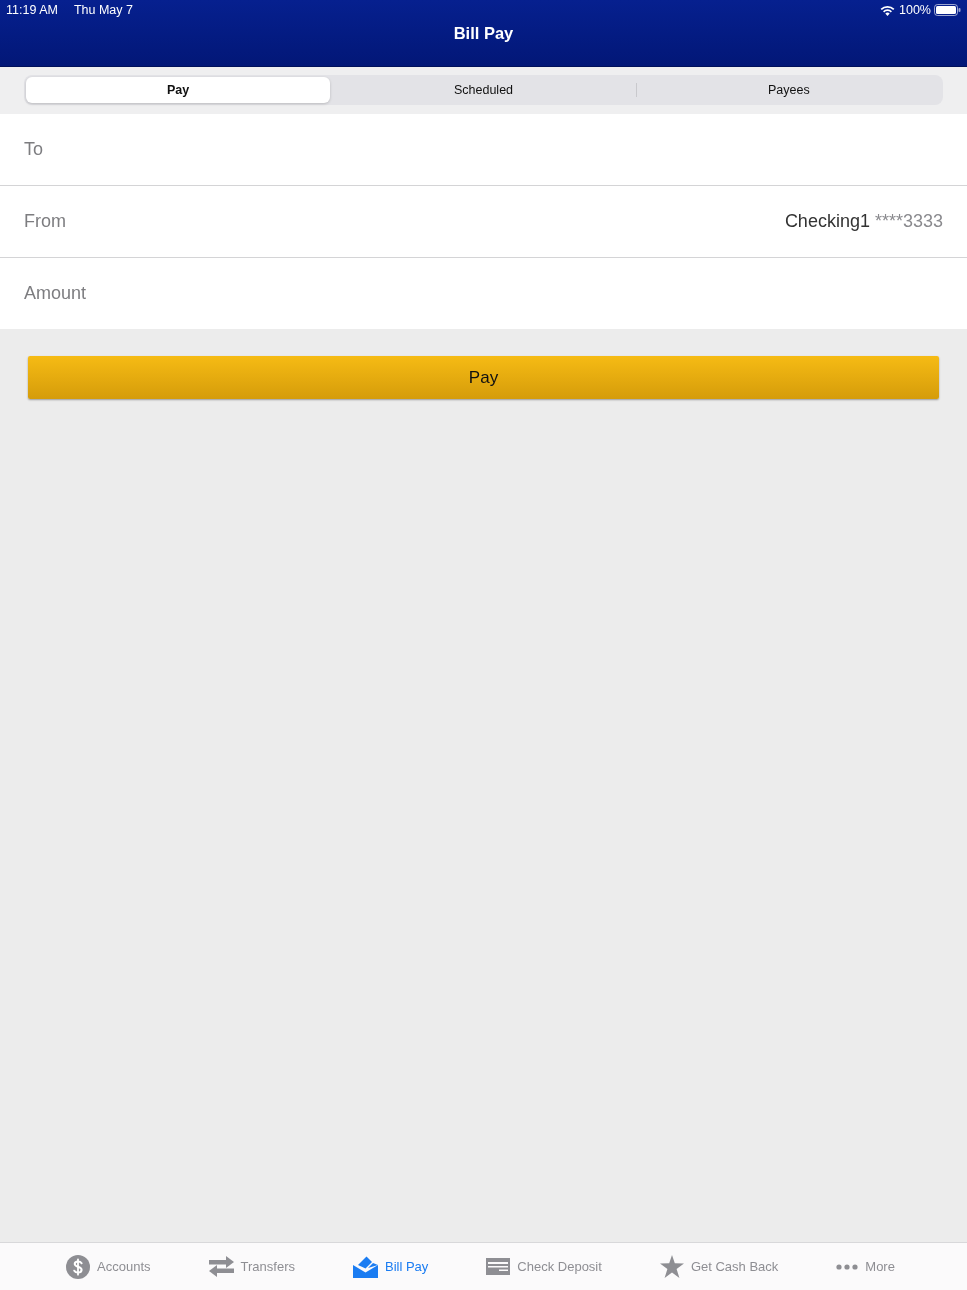  I want to click on pay-button: Pay, so click(483, 377).